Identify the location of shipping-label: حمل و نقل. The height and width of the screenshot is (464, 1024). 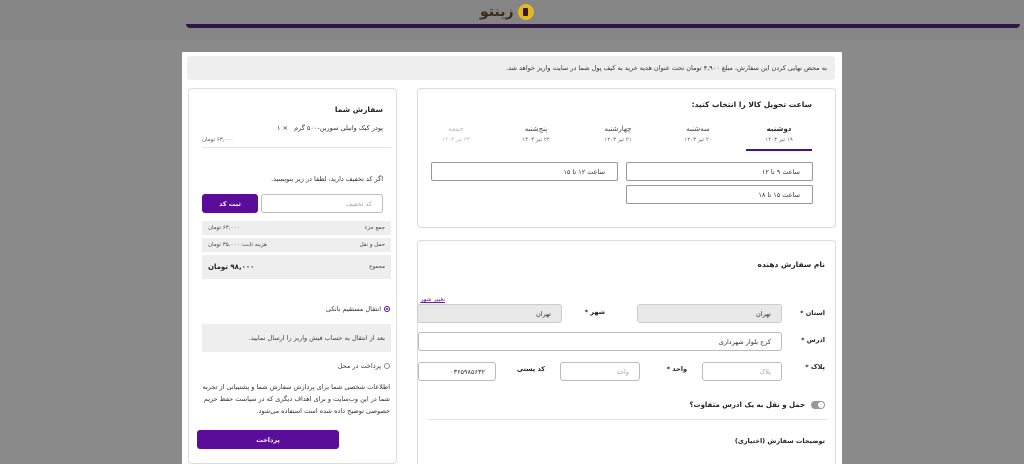
(372, 245).